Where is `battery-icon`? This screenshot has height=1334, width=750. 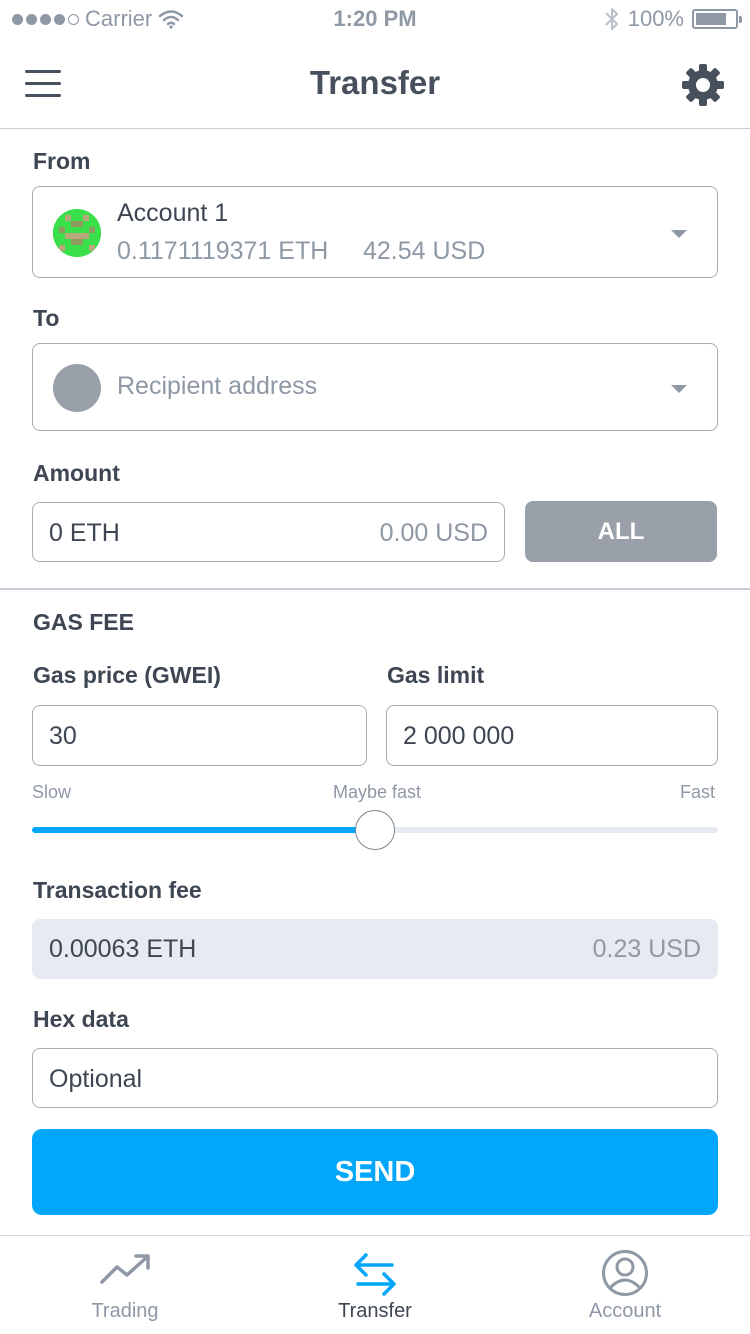 battery-icon is located at coordinates (717, 19).